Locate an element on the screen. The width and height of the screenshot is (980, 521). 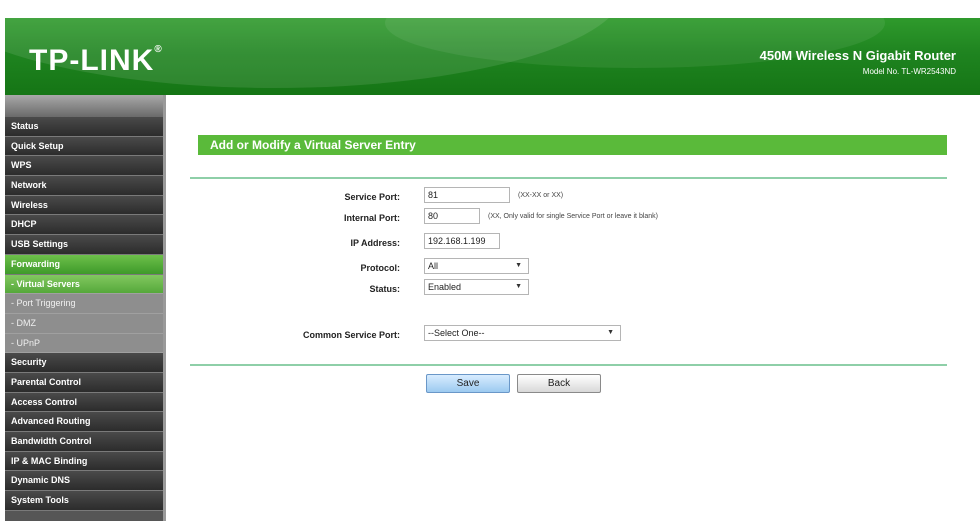
sidebar-item-status: Status is located at coordinates (84, 127).